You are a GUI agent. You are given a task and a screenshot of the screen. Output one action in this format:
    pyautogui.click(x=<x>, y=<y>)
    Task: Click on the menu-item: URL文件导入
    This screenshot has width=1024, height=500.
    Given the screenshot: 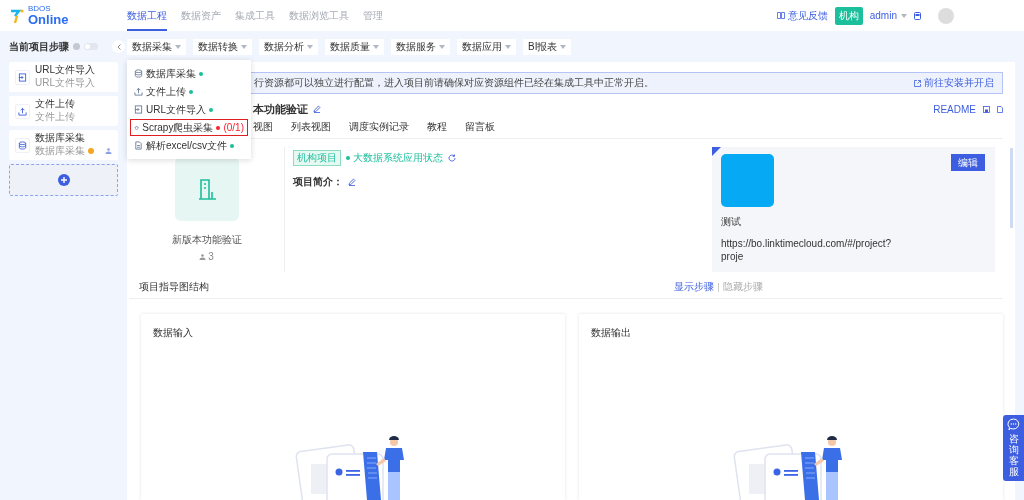 What is the action you would take?
    pyautogui.click(x=189, y=109)
    